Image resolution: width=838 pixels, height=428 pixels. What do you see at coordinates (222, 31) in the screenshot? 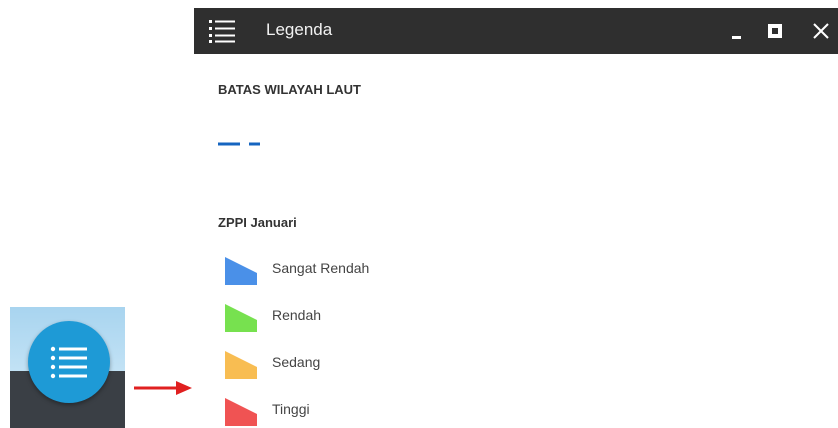
I see `list-icon` at bounding box center [222, 31].